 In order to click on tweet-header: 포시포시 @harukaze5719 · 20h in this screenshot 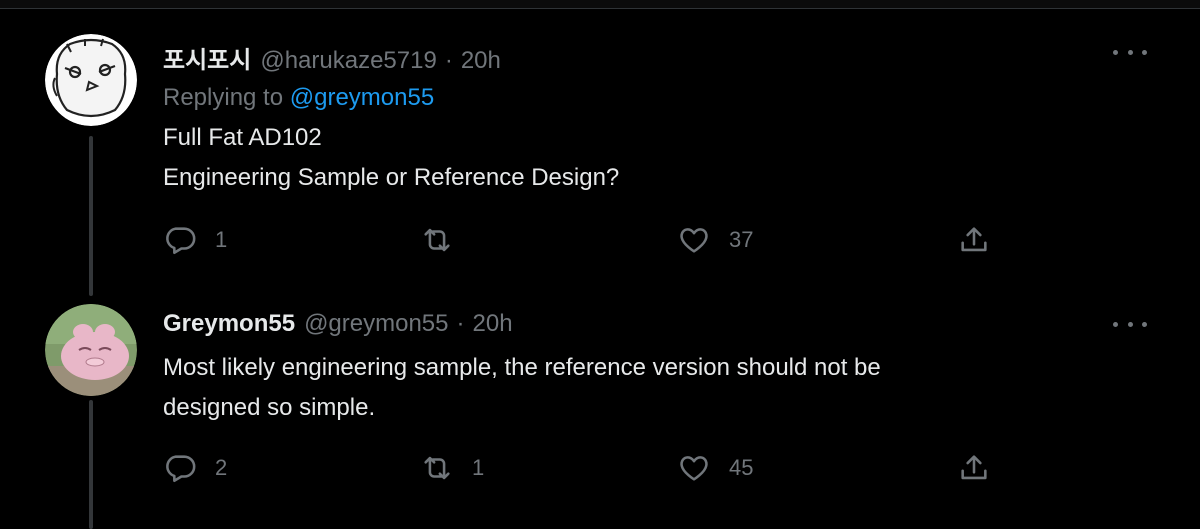, I will do `click(332, 57)`.